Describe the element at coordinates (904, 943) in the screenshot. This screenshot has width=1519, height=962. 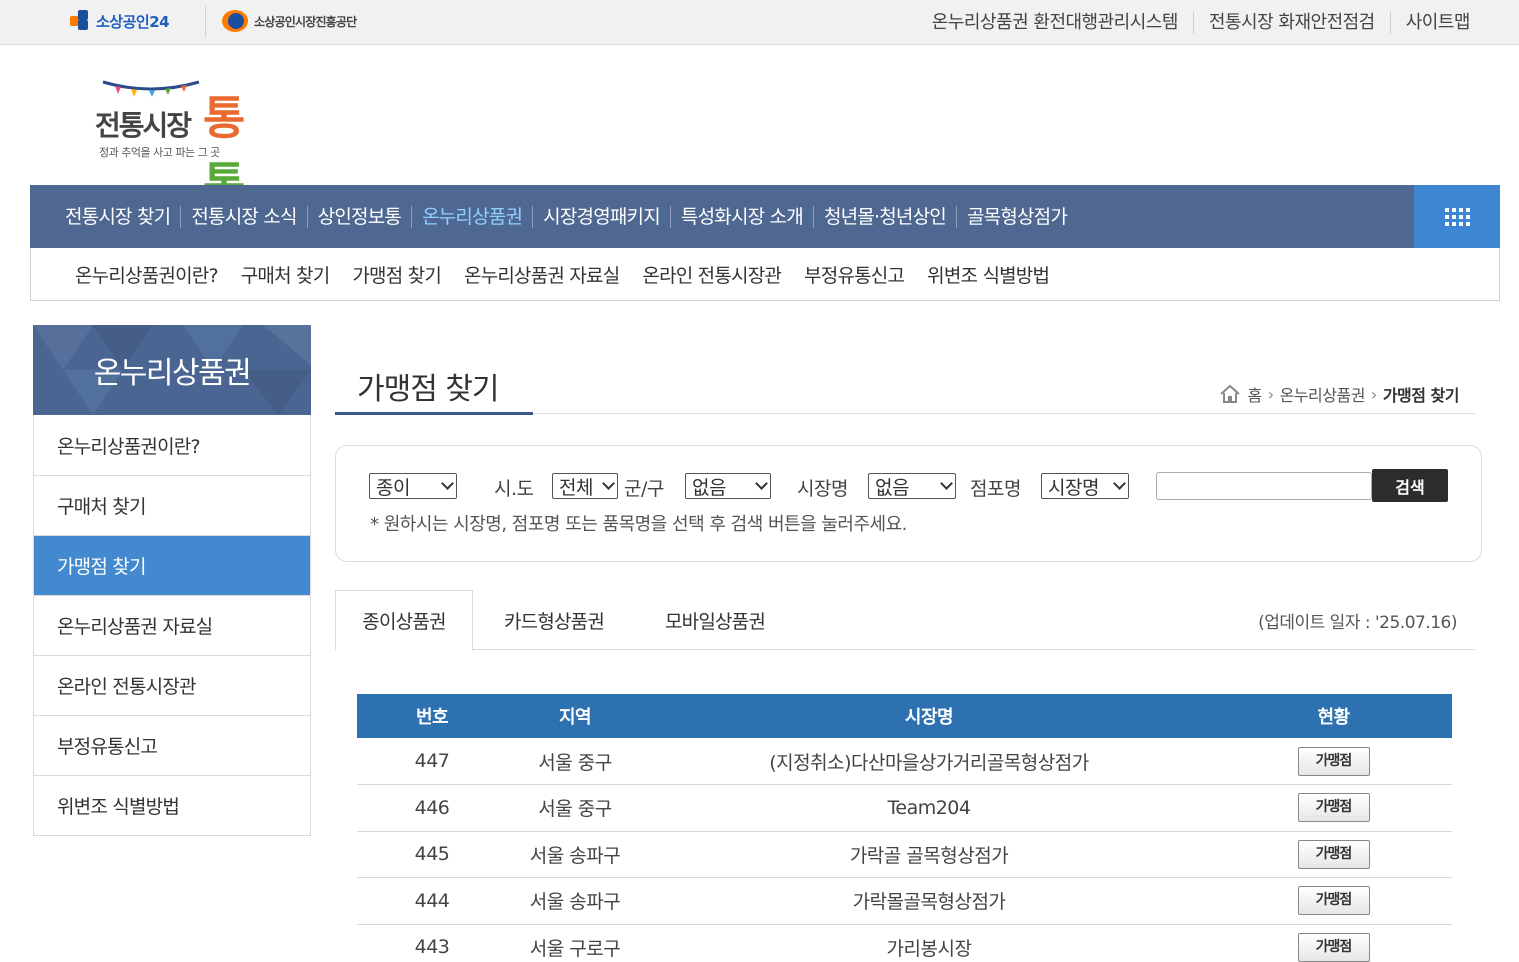
I see `table-row: 443 서울 구로구 가리봉시장 가맹점` at that location.